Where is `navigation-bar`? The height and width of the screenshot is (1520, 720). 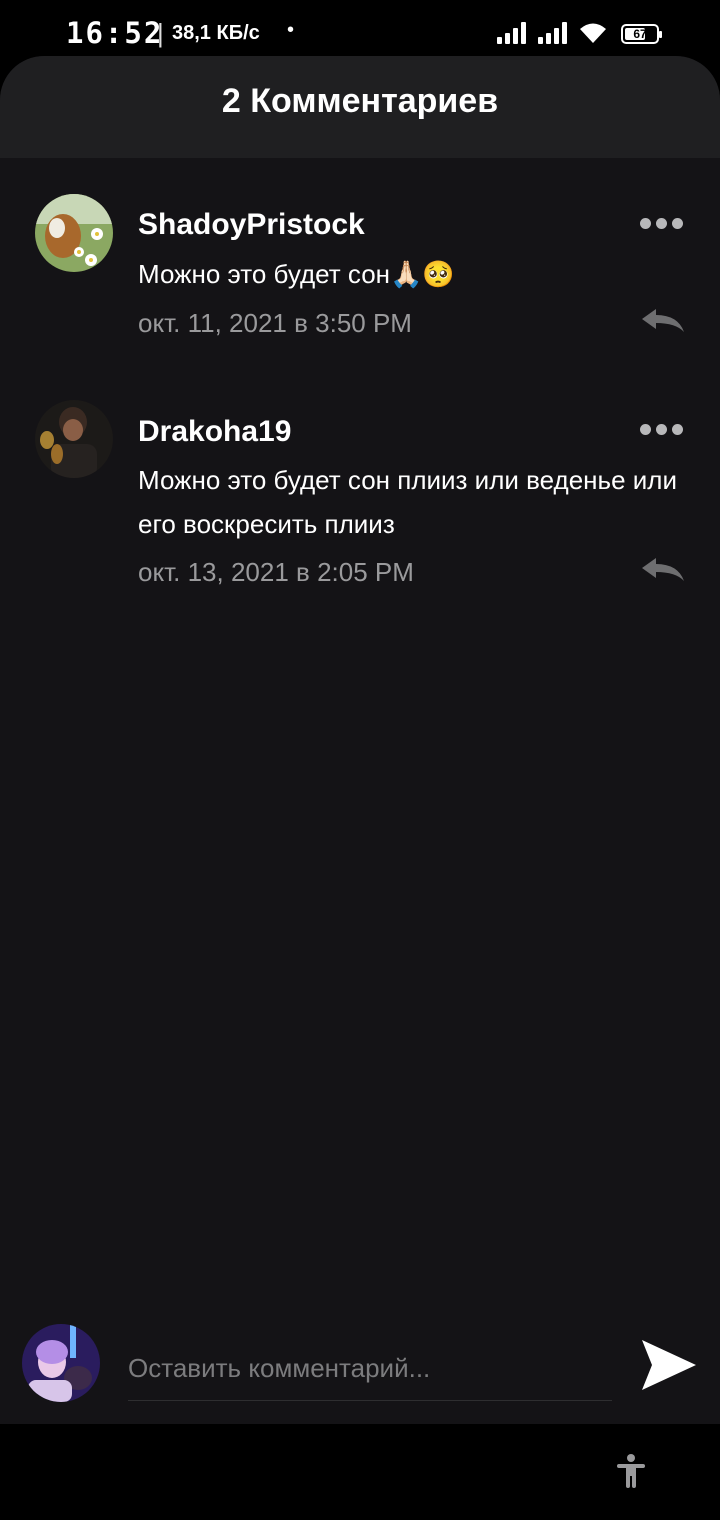
navigation-bar is located at coordinates (360, 1472).